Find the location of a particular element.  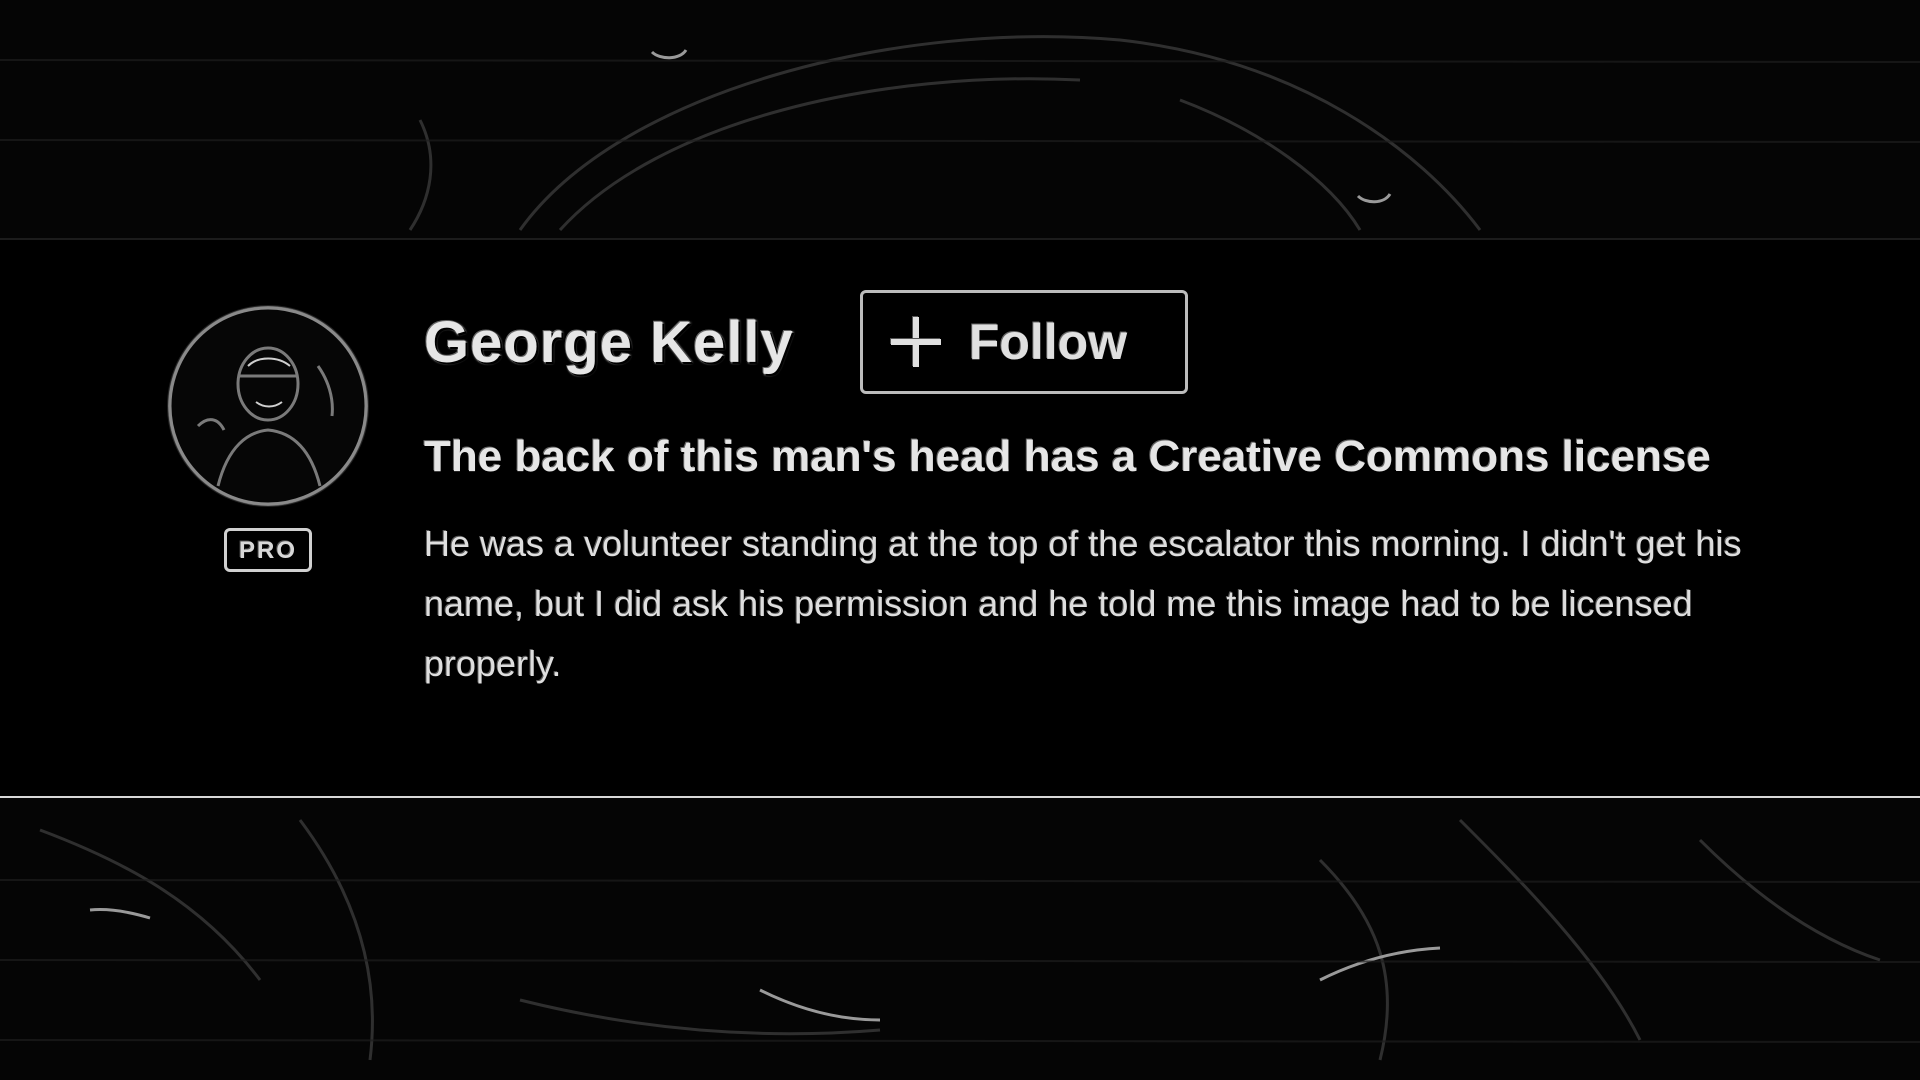

avatar-image is located at coordinates (268, 406).